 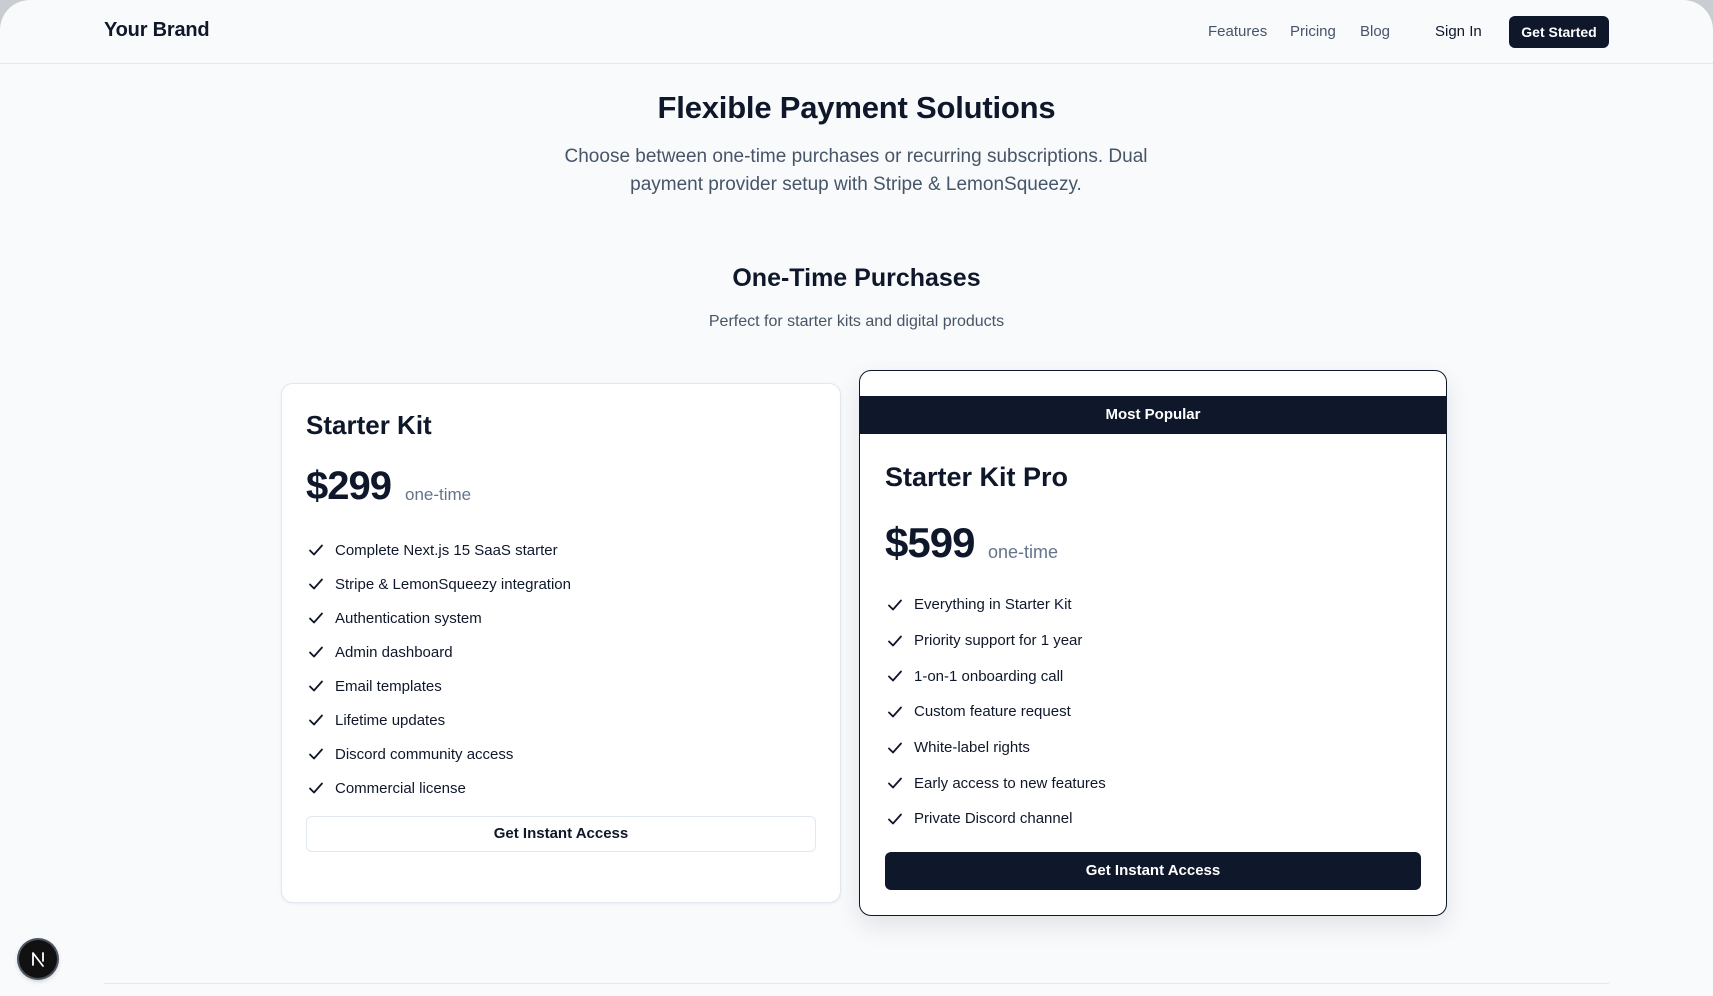 I want to click on feature-label: Complete Next.js 15 SaaS starter, so click(x=446, y=550).